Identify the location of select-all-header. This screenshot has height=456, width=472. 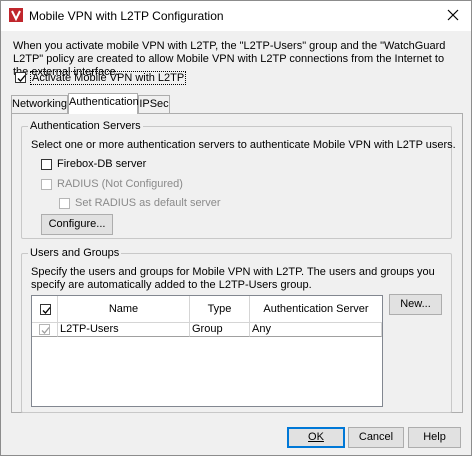
(45, 309).